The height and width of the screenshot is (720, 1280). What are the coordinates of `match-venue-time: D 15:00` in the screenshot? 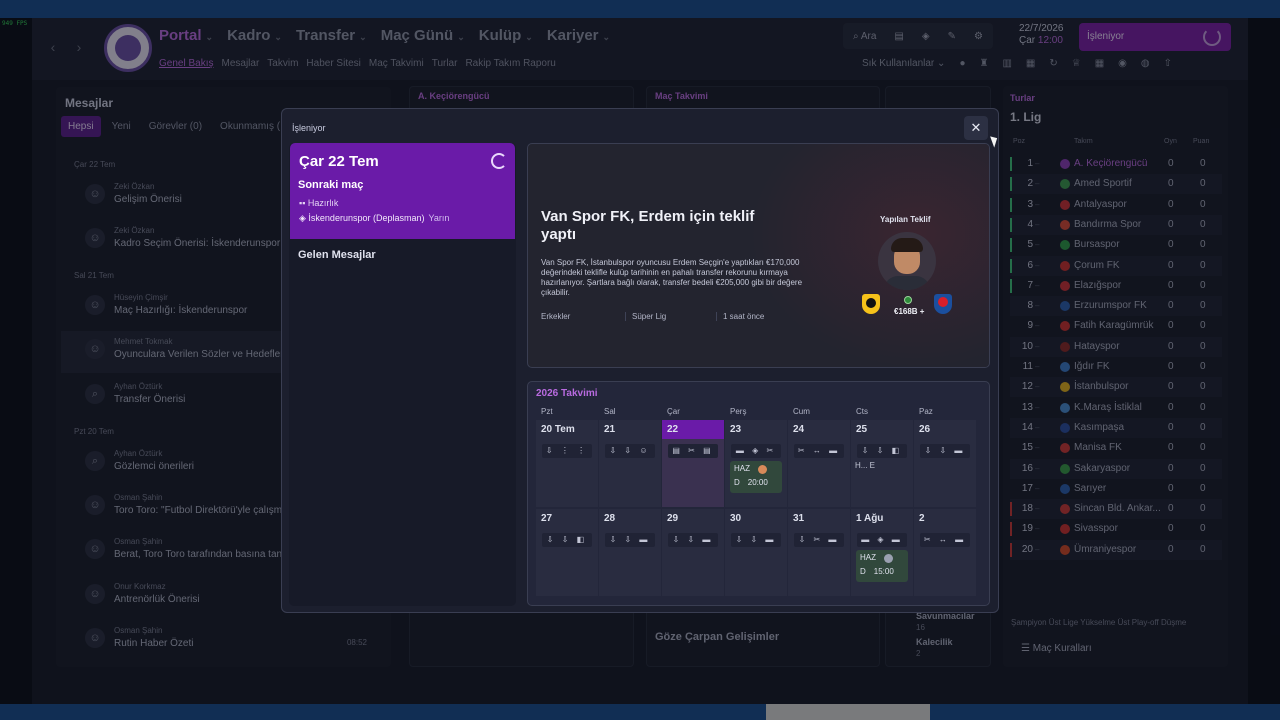 It's located at (877, 571).